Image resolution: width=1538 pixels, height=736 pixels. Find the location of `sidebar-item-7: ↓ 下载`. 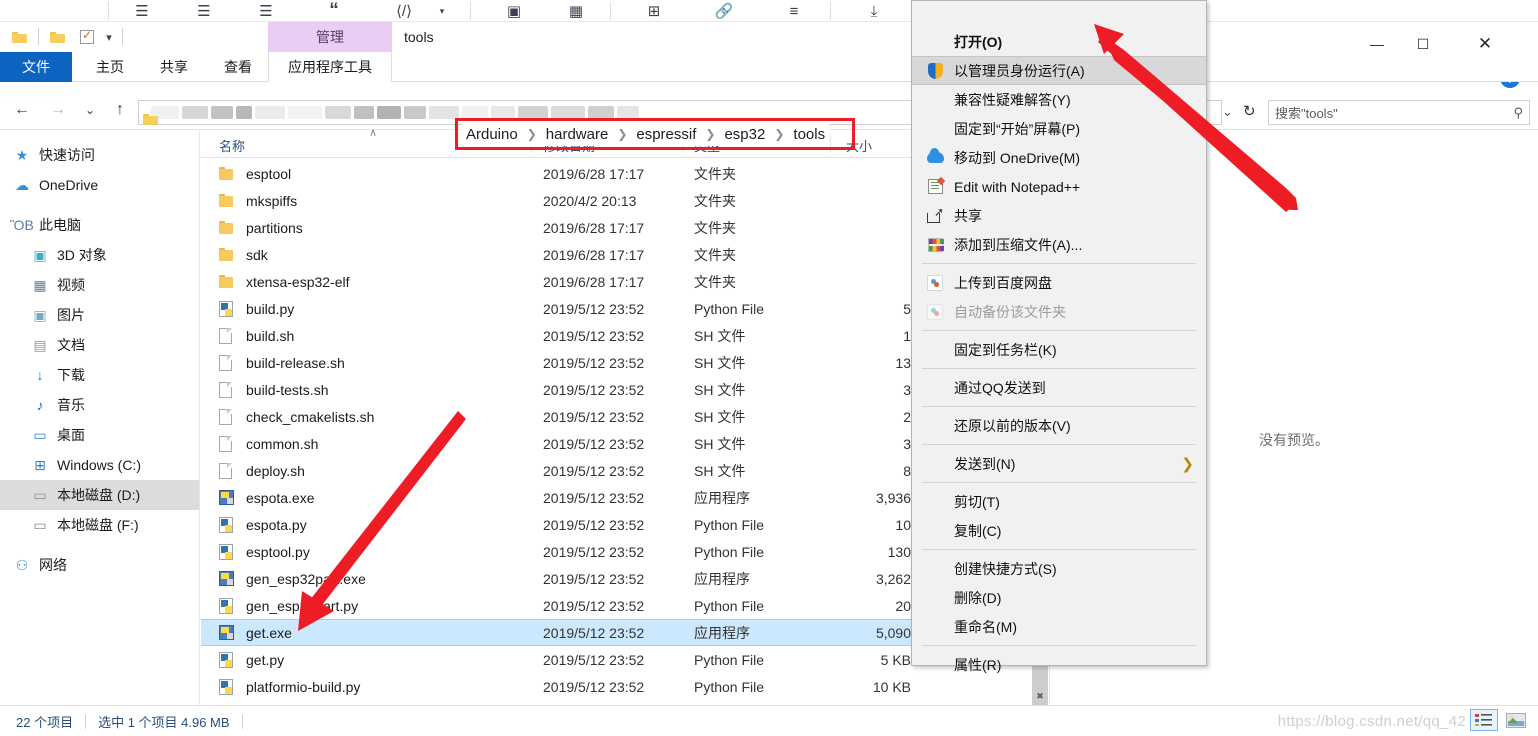

sidebar-item-7: ↓ 下载 is located at coordinates (99, 375).